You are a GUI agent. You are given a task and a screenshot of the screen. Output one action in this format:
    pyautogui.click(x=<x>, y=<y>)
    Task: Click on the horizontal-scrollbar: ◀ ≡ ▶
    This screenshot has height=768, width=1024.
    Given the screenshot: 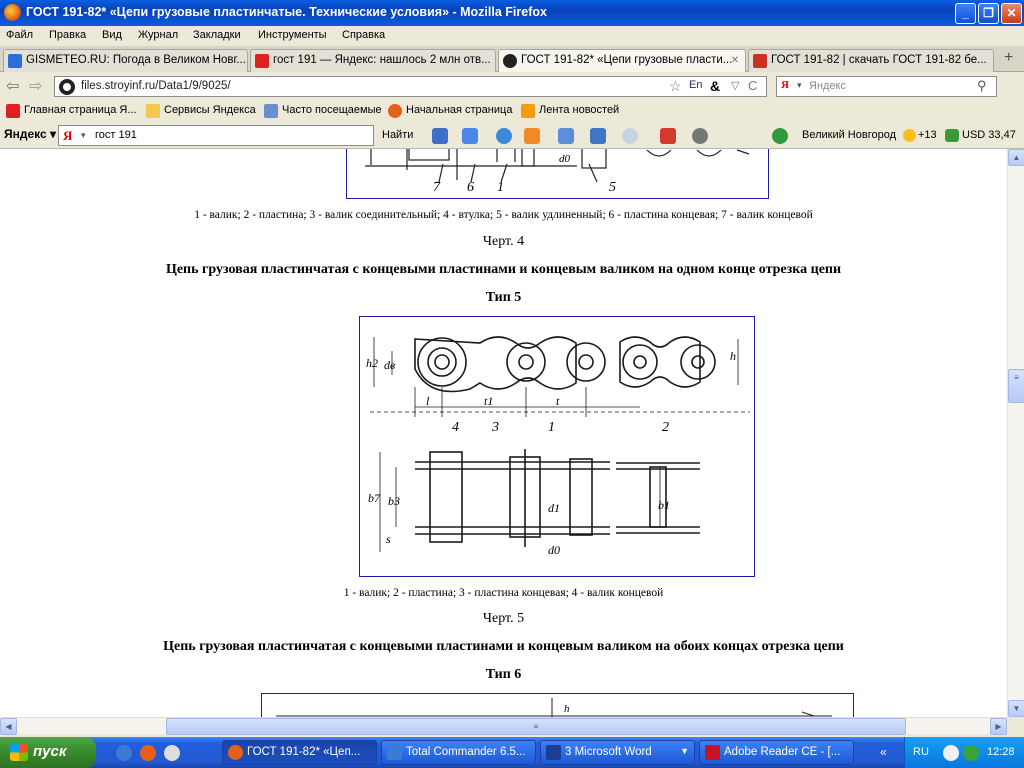 What is the action you would take?
    pyautogui.click(x=503, y=726)
    